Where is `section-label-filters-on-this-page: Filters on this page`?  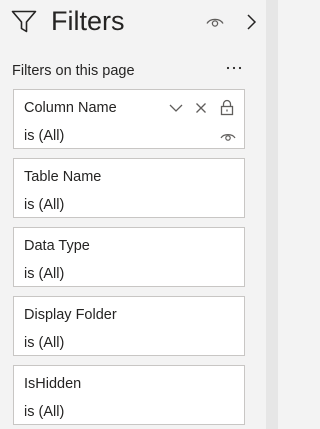
section-label-filters-on-this-page: Filters on this page is located at coordinates (73, 71).